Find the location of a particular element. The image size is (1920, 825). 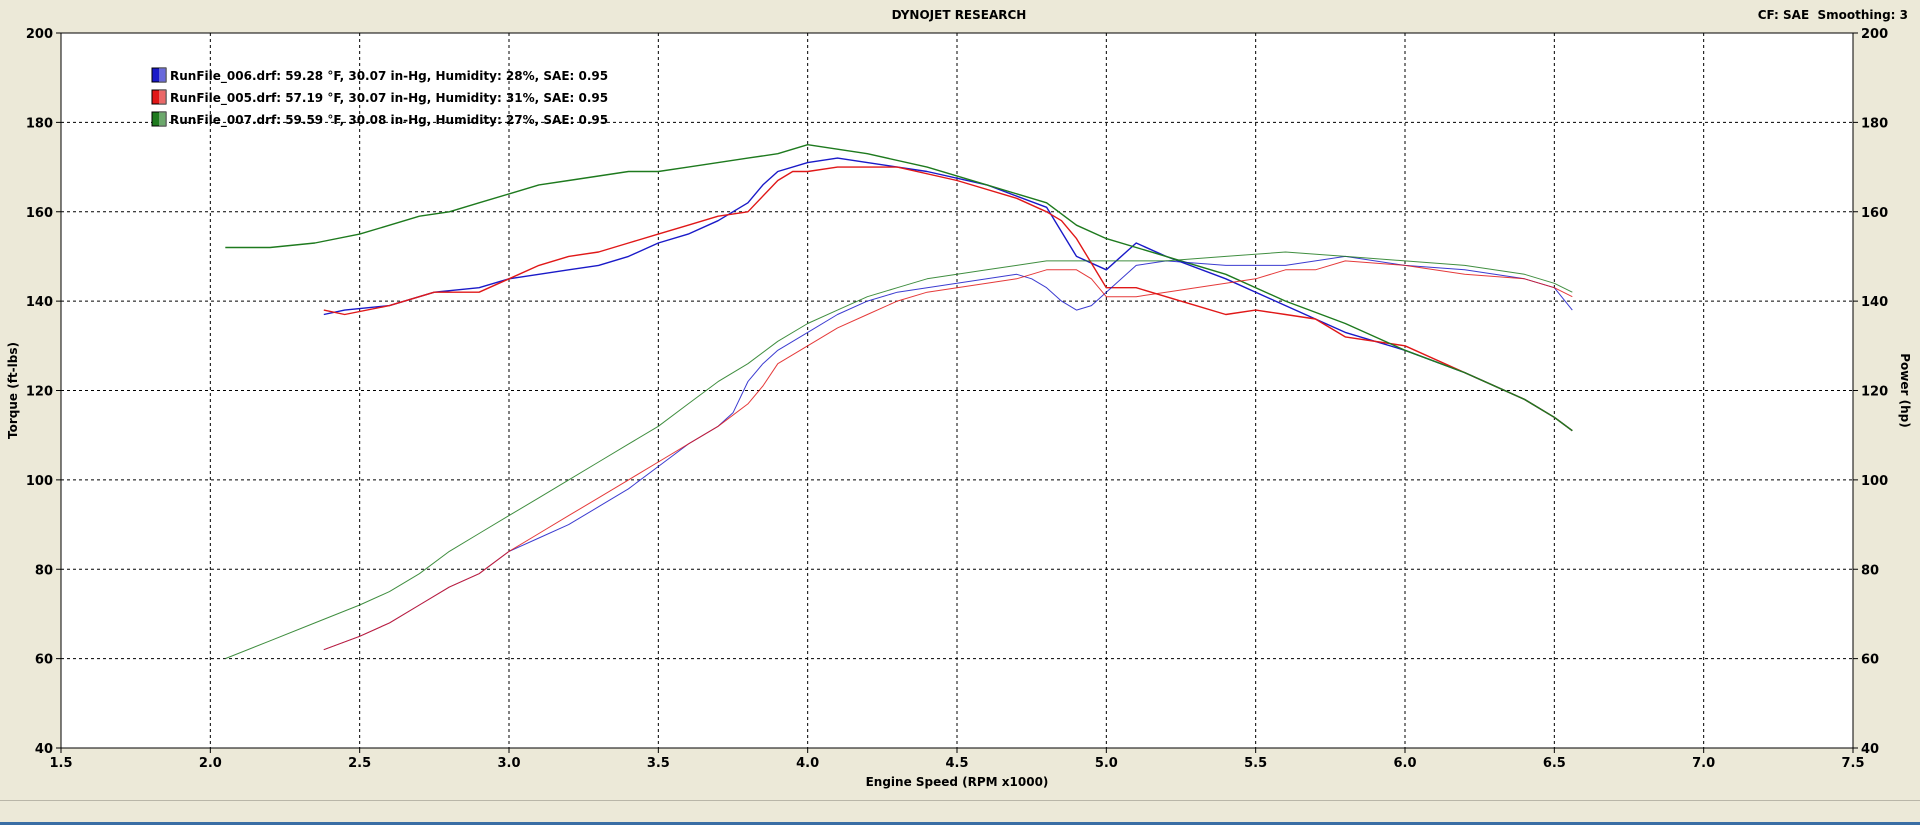

y-tick-label-right: 140 is located at coordinates (1874, 302).